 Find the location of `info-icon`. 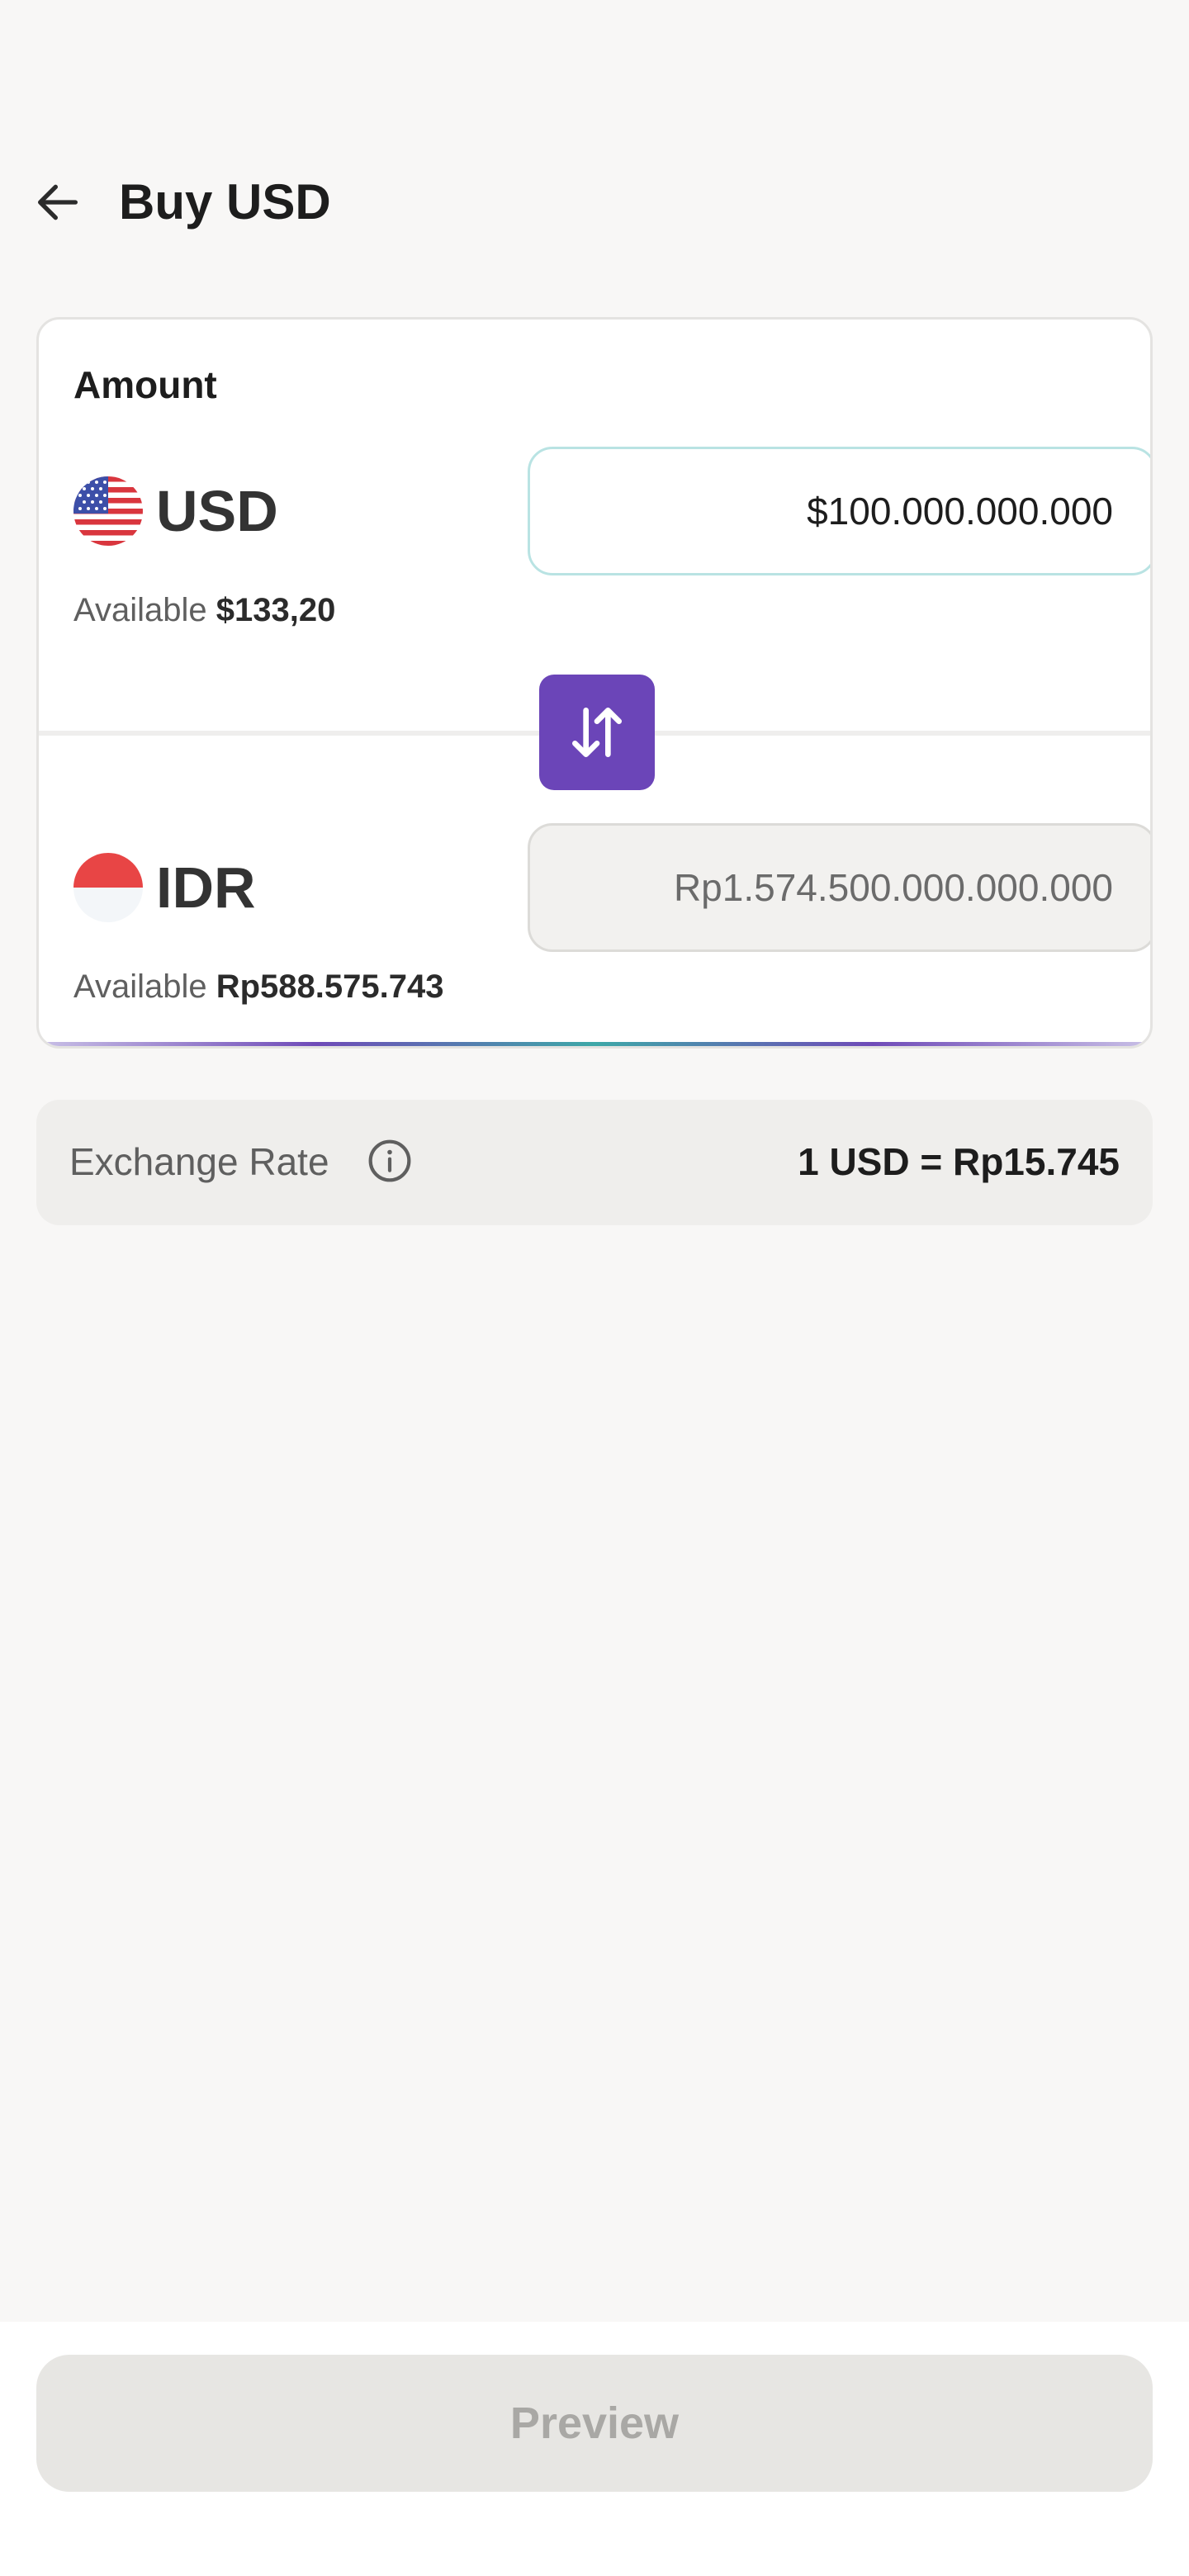

info-icon is located at coordinates (390, 1161).